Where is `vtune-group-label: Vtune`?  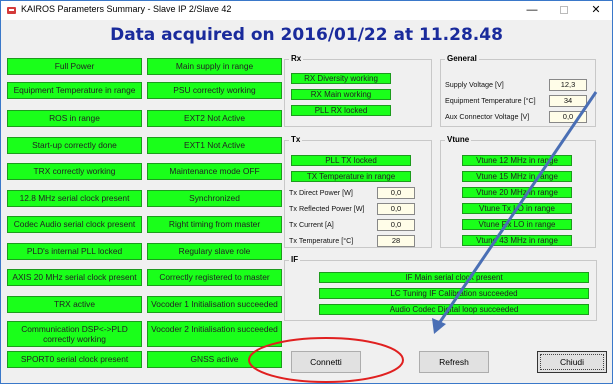
vtune-group-label: Vtune is located at coordinates (458, 139).